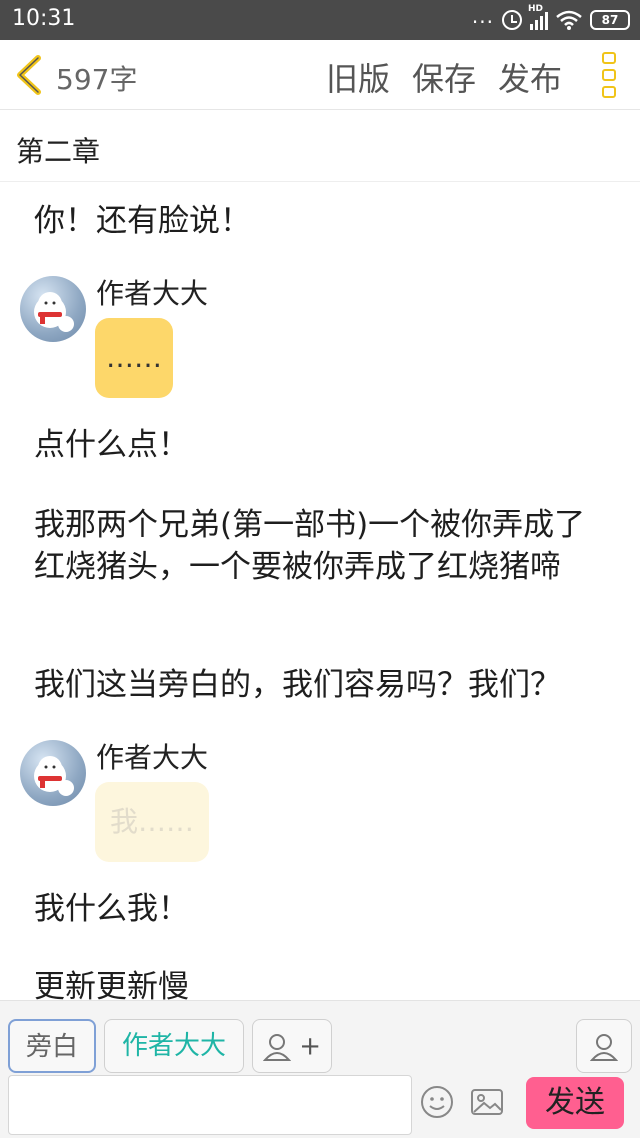 This screenshot has height=1138, width=640. I want to click on add-person-icon, so click(277, 1047).